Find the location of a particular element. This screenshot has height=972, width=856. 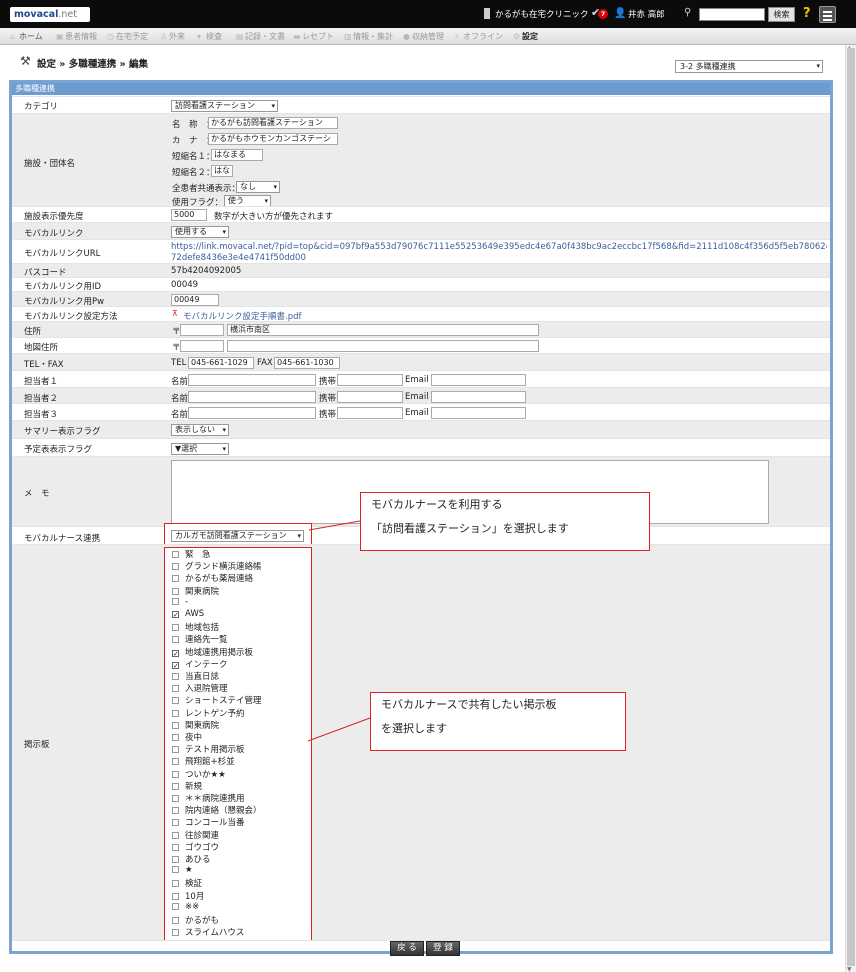

board-item: 当直日誌 is located at coordinates (195, 676).